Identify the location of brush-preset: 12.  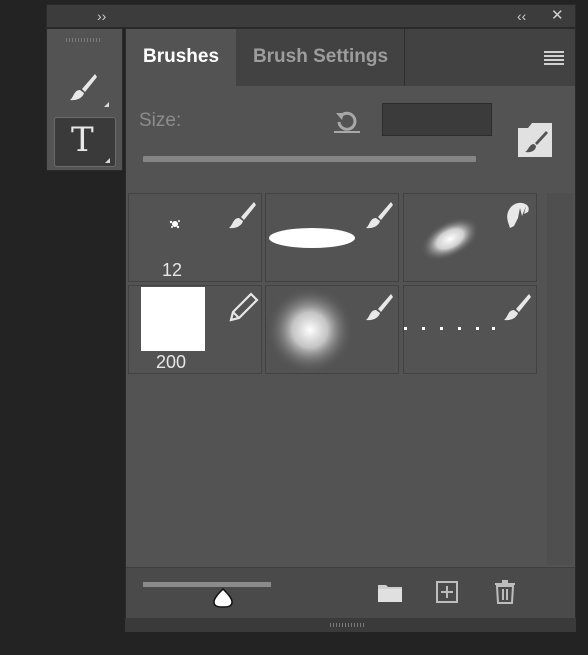
(195, 237).